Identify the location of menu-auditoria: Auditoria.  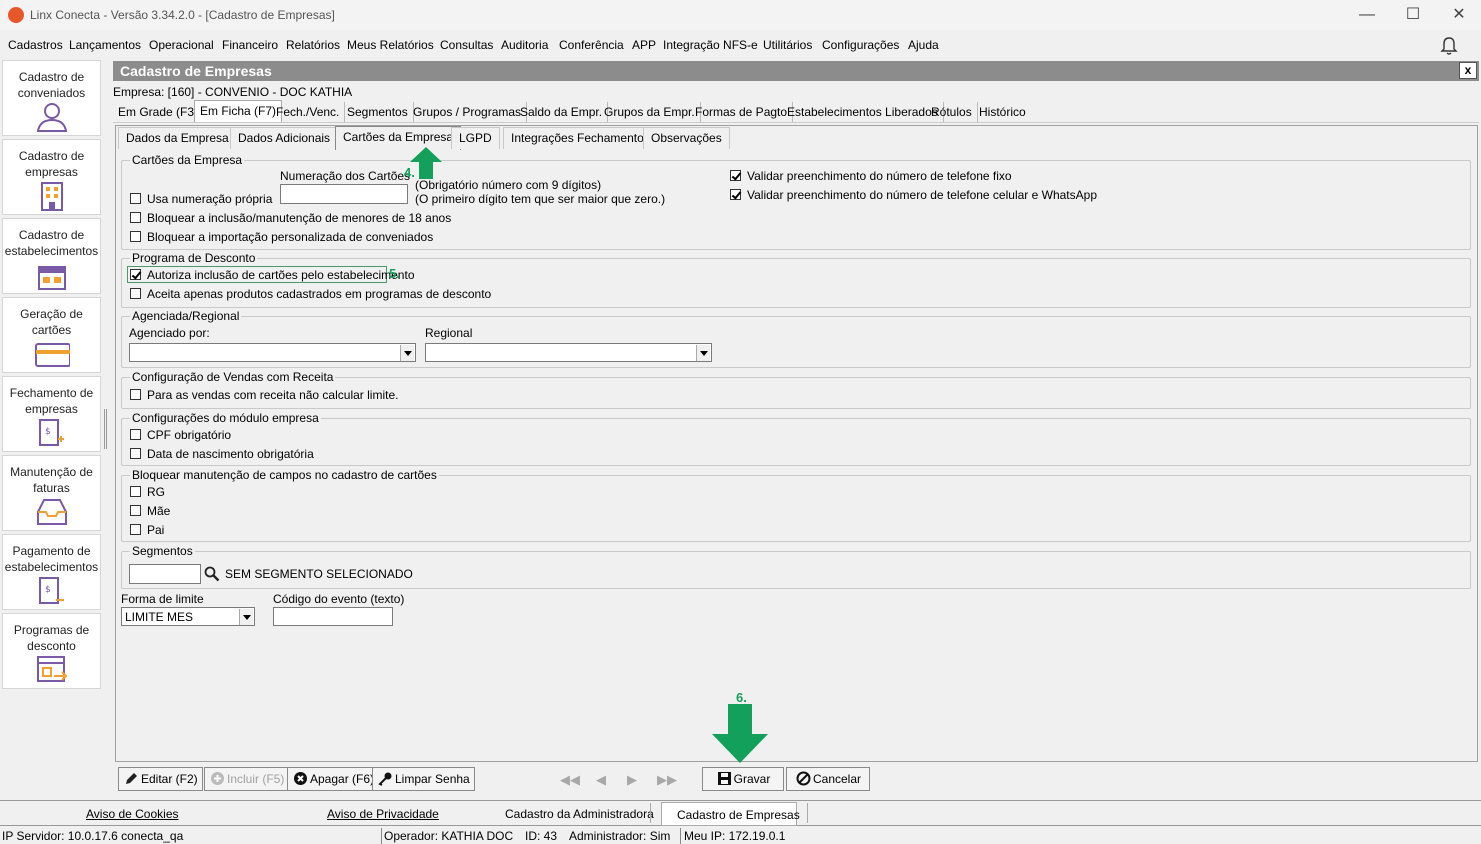
(524, 45).